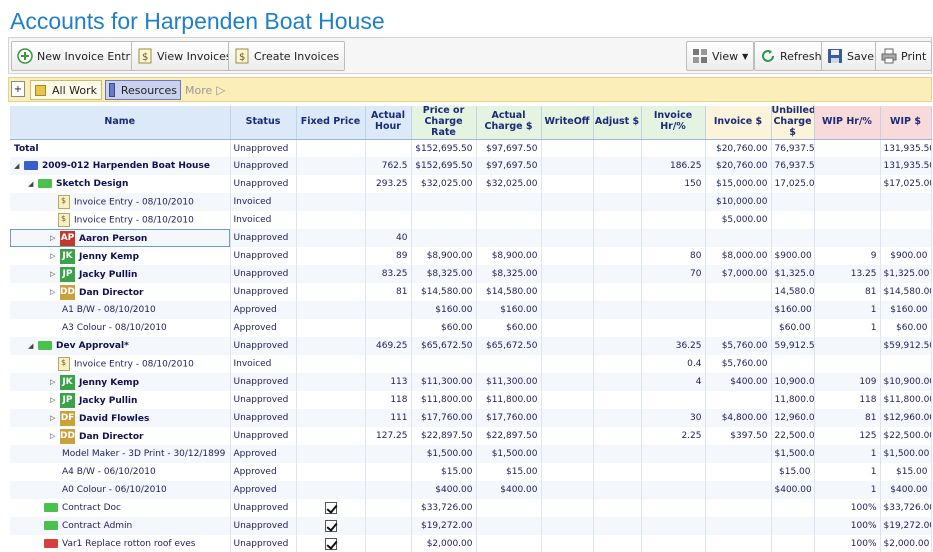 This screenshot has width=933, height=552. What do you see at coordinates (120, 148) in the screenshot?
I see `row-name-cell: Total` at bounding box center [120, 148].